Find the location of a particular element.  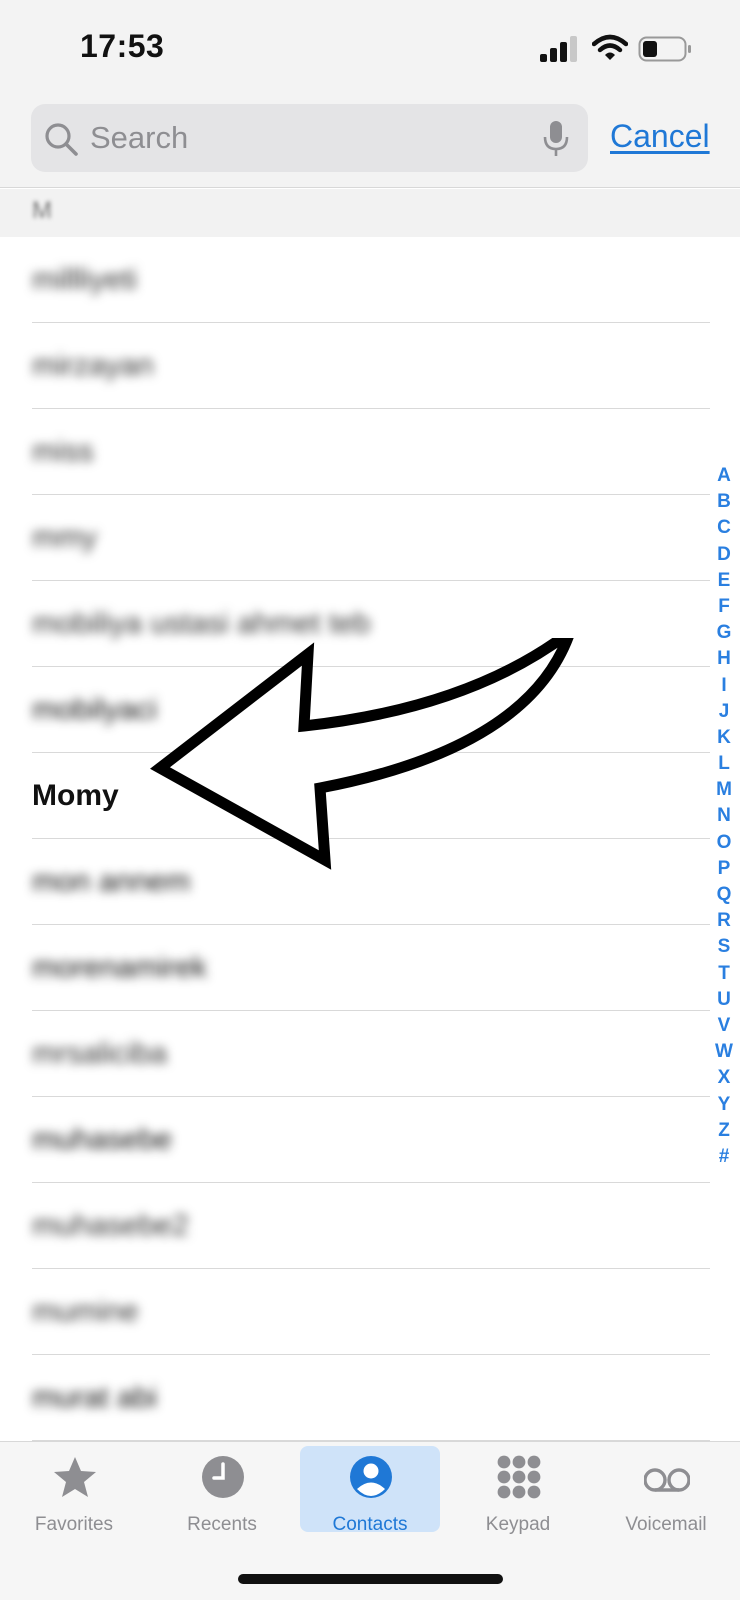

index-letter: J is located at coordinates (724, 712).